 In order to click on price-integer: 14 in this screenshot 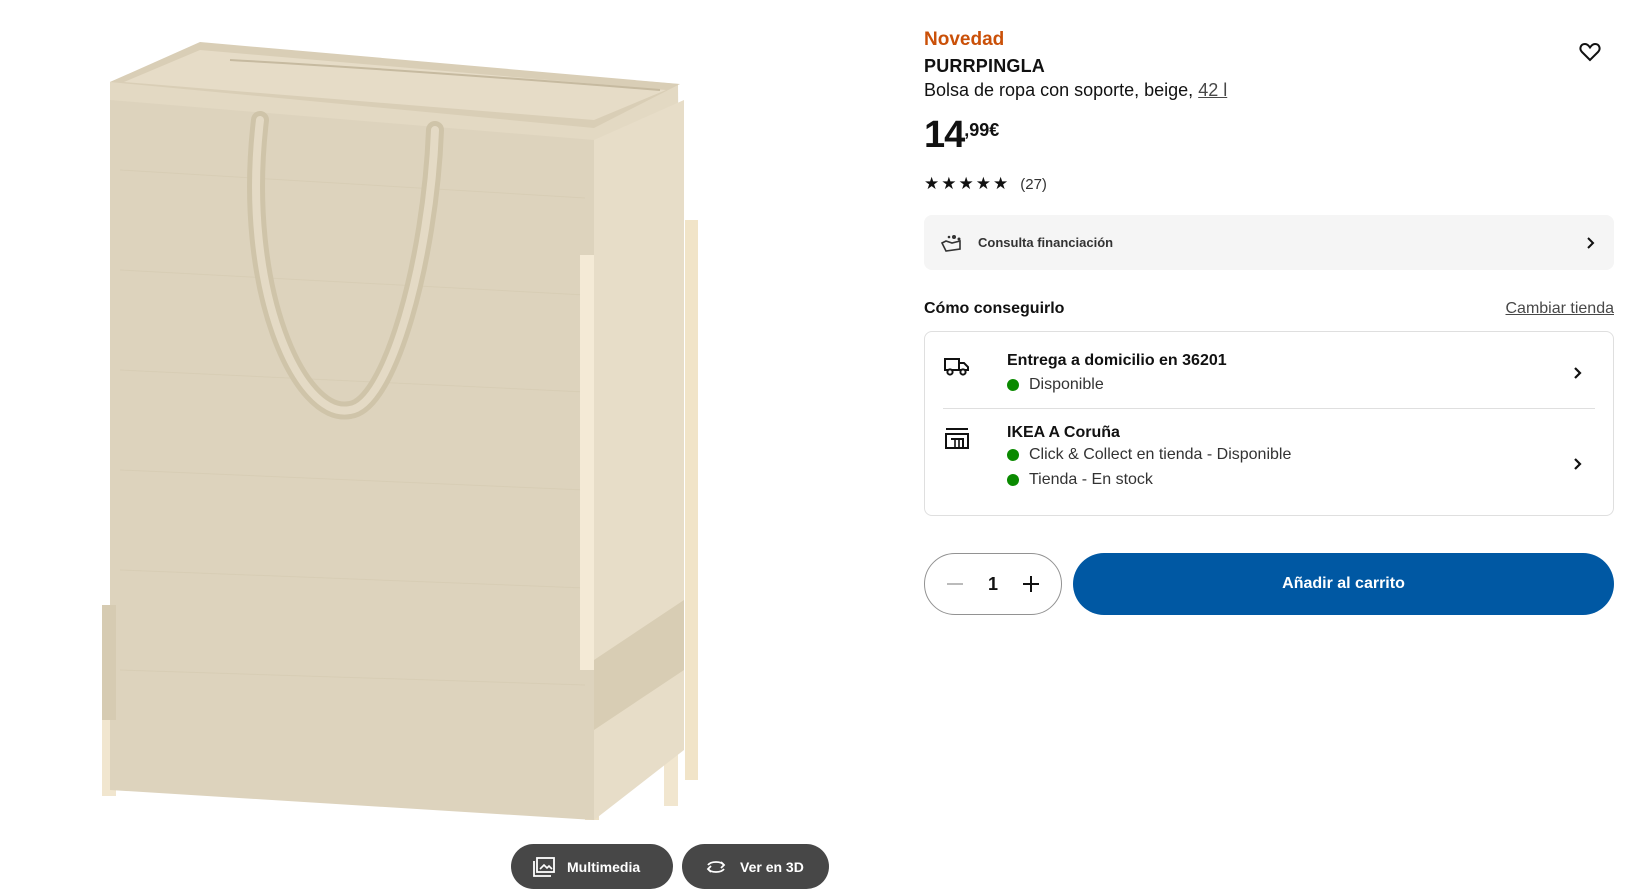, I will do `click(944, 135)`.